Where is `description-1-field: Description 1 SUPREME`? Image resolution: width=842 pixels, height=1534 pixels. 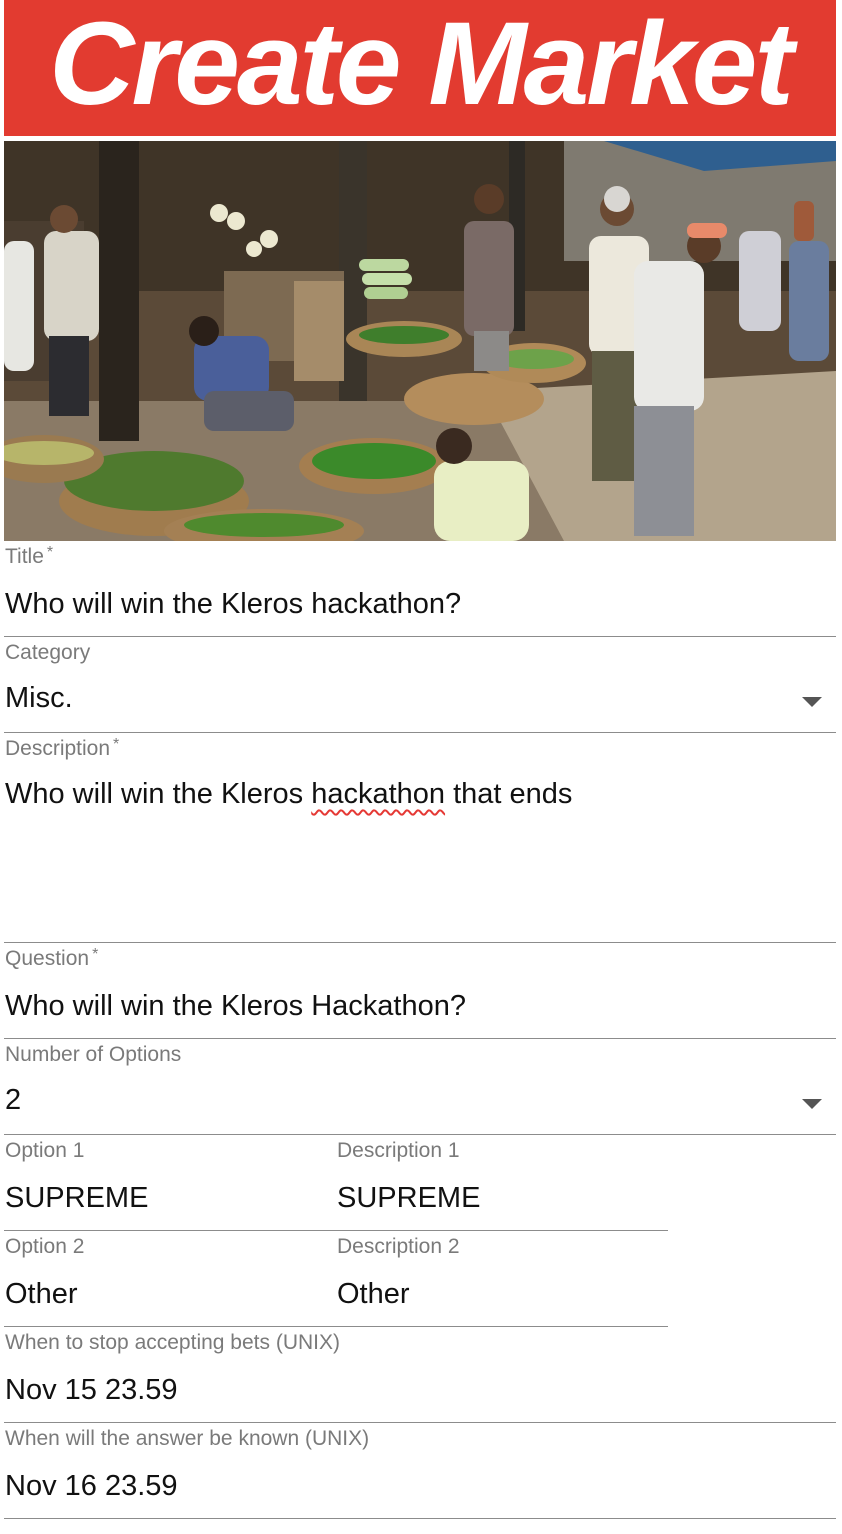
description-1-field: Description 1 SUPREME is located at coordinates (502, 1183).